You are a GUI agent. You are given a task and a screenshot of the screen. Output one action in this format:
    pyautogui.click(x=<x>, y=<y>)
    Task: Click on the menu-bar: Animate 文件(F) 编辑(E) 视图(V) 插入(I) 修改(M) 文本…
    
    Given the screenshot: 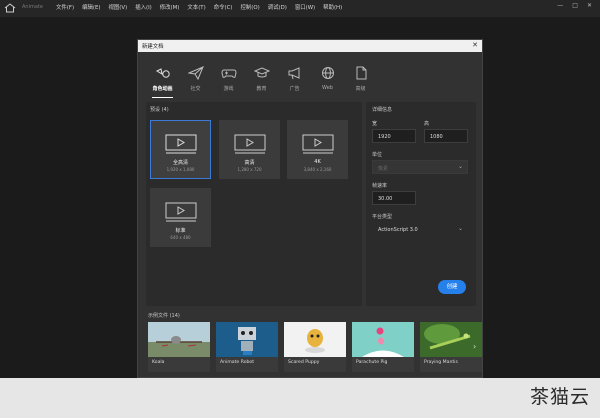 What is the action you would take?
    pyautogui.click(x=300, y=8)
    